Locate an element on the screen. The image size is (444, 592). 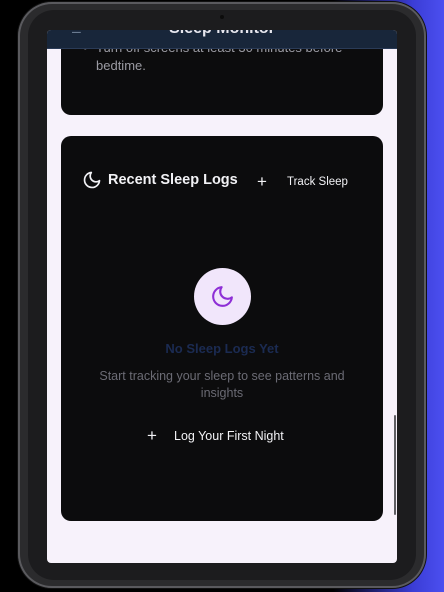
camera-dot is located at coordinates (222, 17).